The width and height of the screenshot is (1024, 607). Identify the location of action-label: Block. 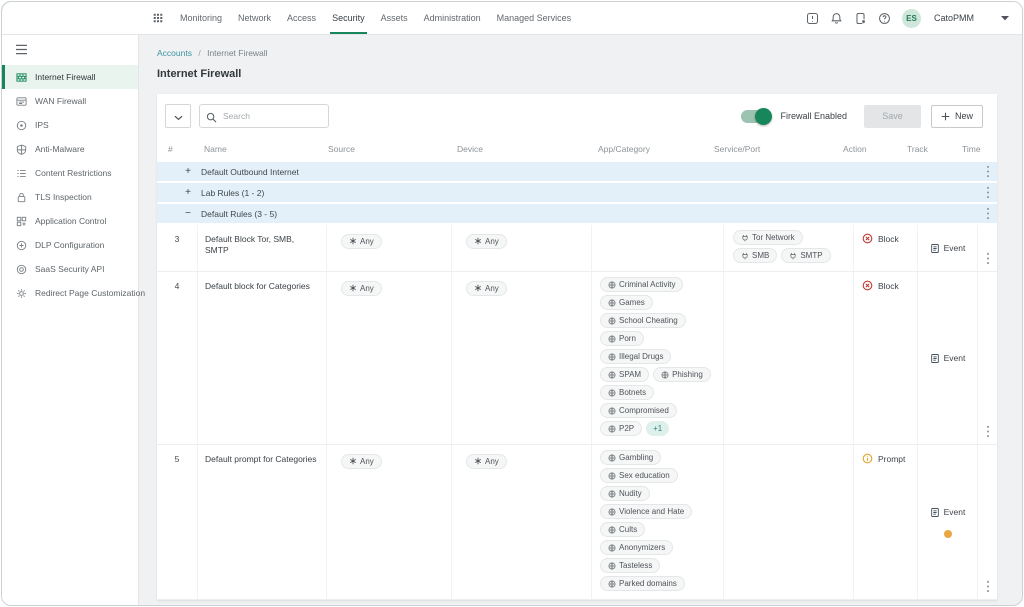
(888, 238).